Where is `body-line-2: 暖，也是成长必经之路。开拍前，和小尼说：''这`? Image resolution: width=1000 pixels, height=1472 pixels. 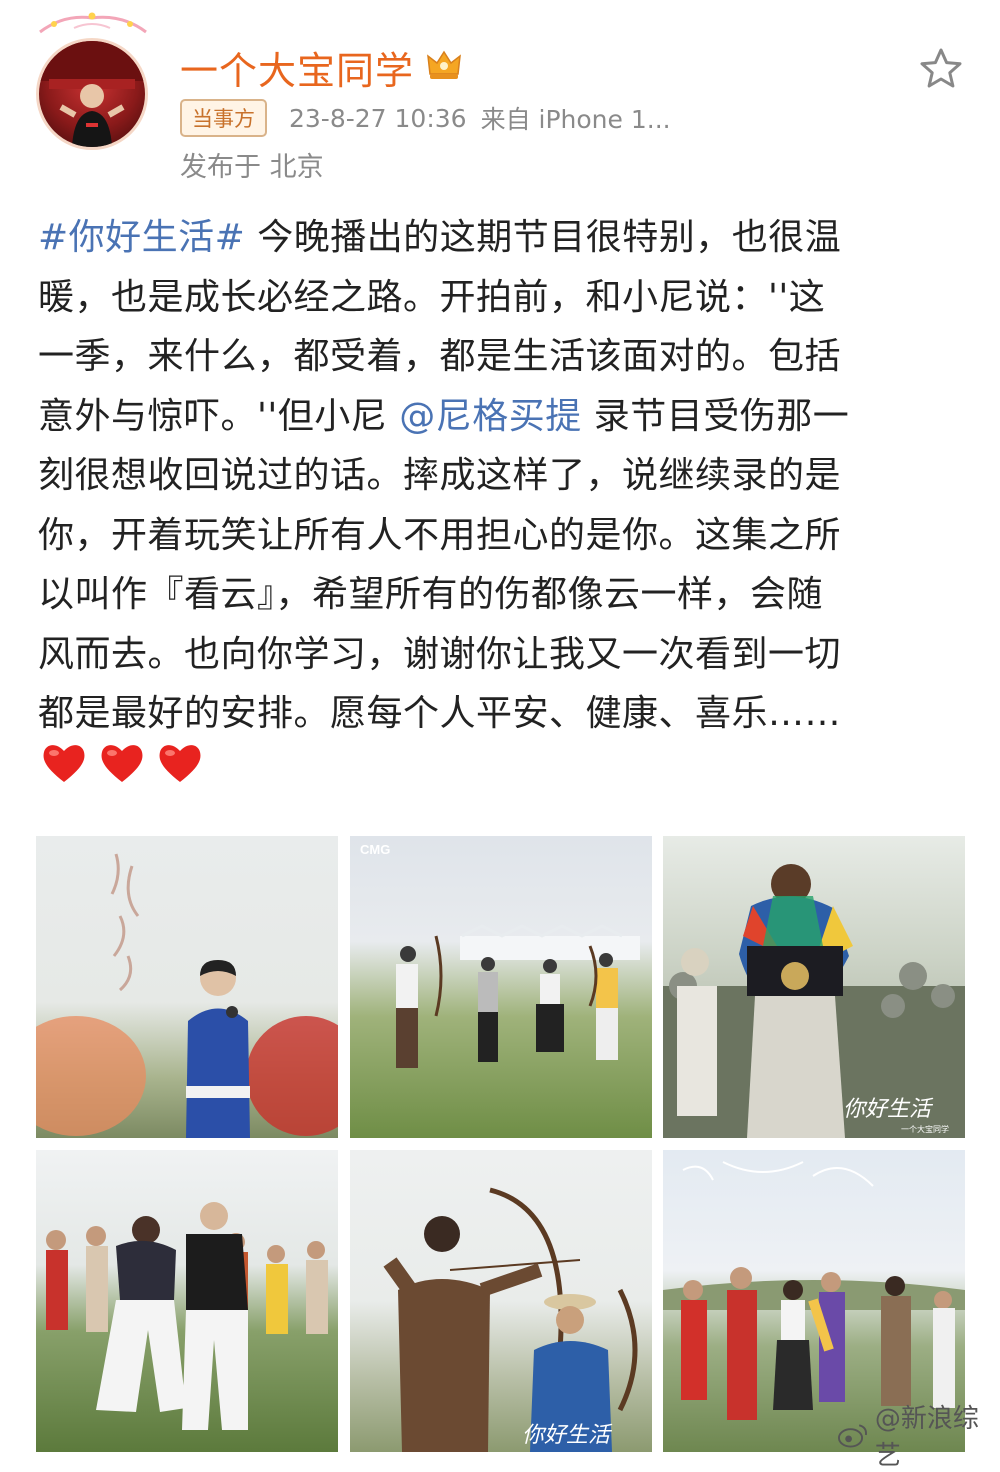 body-line-2: 暖，也是成长必经之路。开拍前，和小尼说：''这 is located at coordinates (432, 297).